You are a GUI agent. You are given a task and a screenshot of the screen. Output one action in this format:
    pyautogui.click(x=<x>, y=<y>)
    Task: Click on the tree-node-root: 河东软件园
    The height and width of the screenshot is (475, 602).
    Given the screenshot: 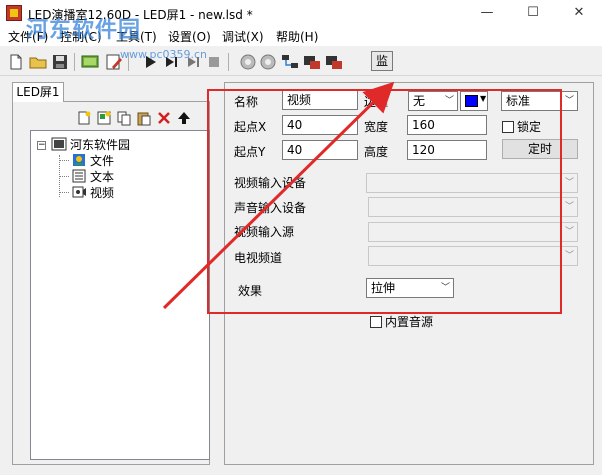 What is the action you would take?
    pyautogui.click(x=90, y=145)
    